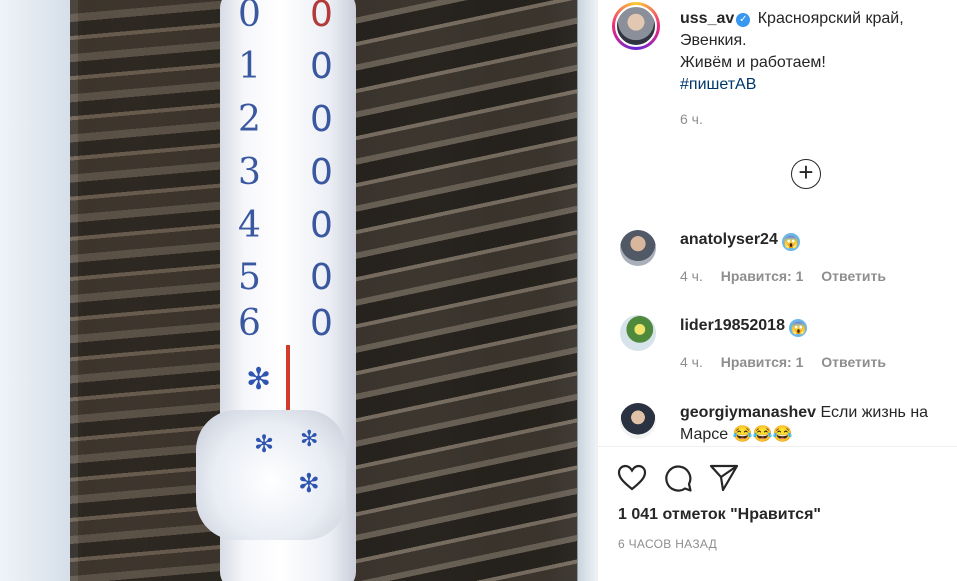 The image size is (957, 581). I want to click on comment-username: lider19852018, so click(732, 325).